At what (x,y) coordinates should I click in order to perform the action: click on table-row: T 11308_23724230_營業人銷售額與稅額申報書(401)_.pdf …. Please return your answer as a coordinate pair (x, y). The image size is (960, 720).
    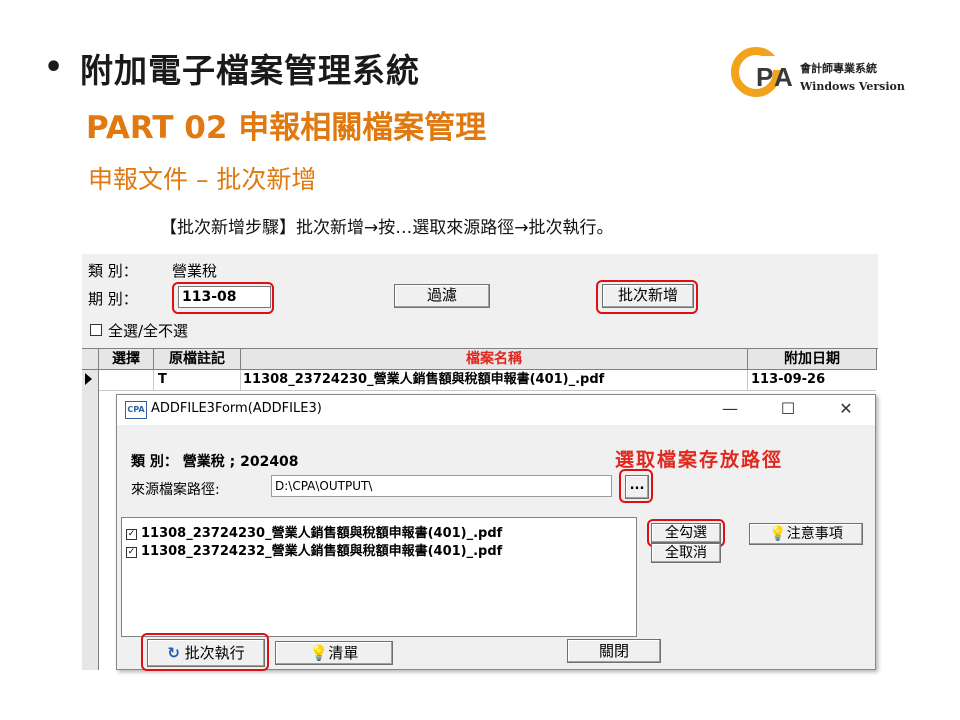
    Looking at the image, I should click on (487, 380).